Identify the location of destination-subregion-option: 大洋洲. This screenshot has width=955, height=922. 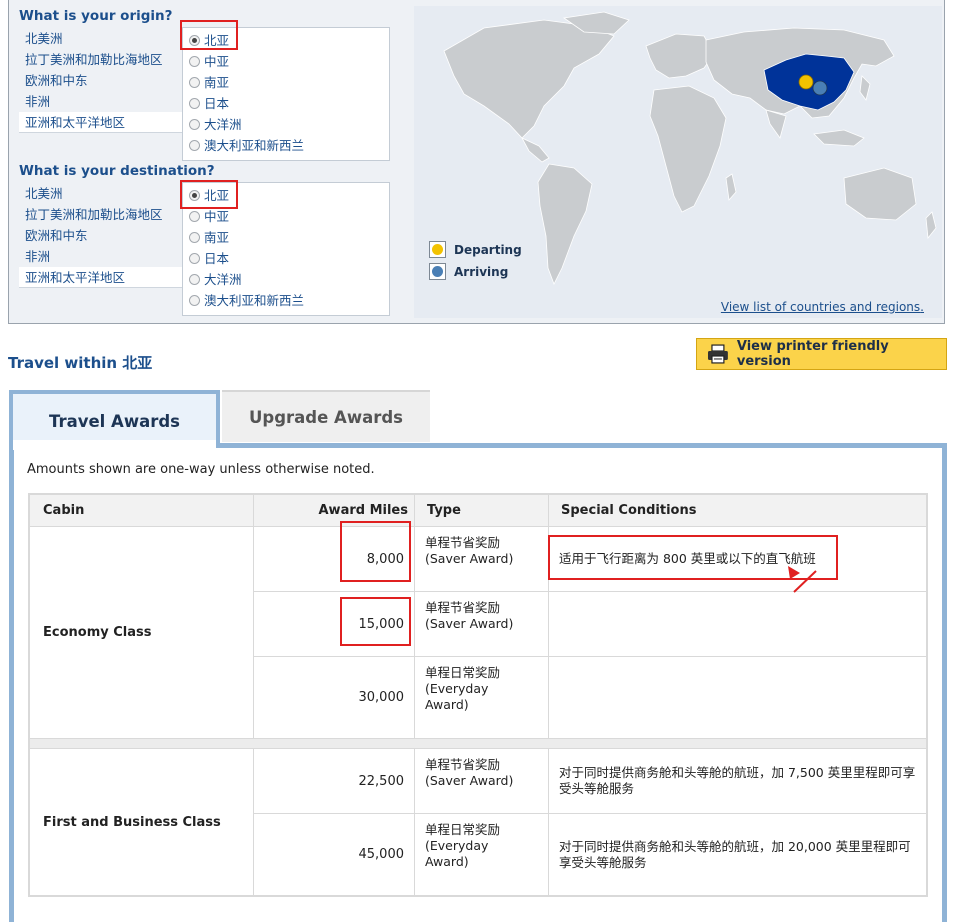
(289, 279).